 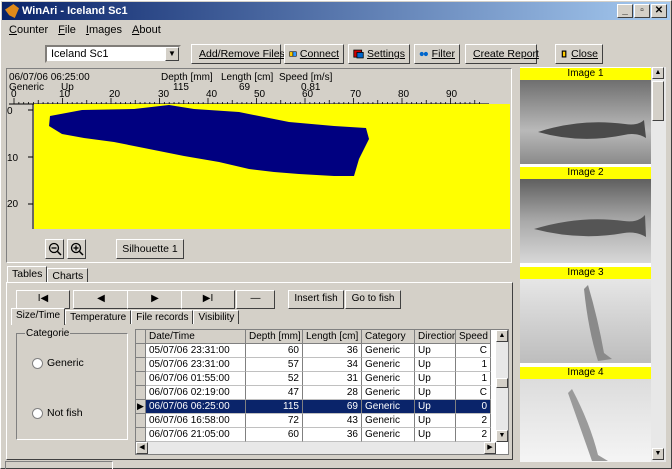 I want to click on next-record-button: ▶, so click(x=155, y=299).